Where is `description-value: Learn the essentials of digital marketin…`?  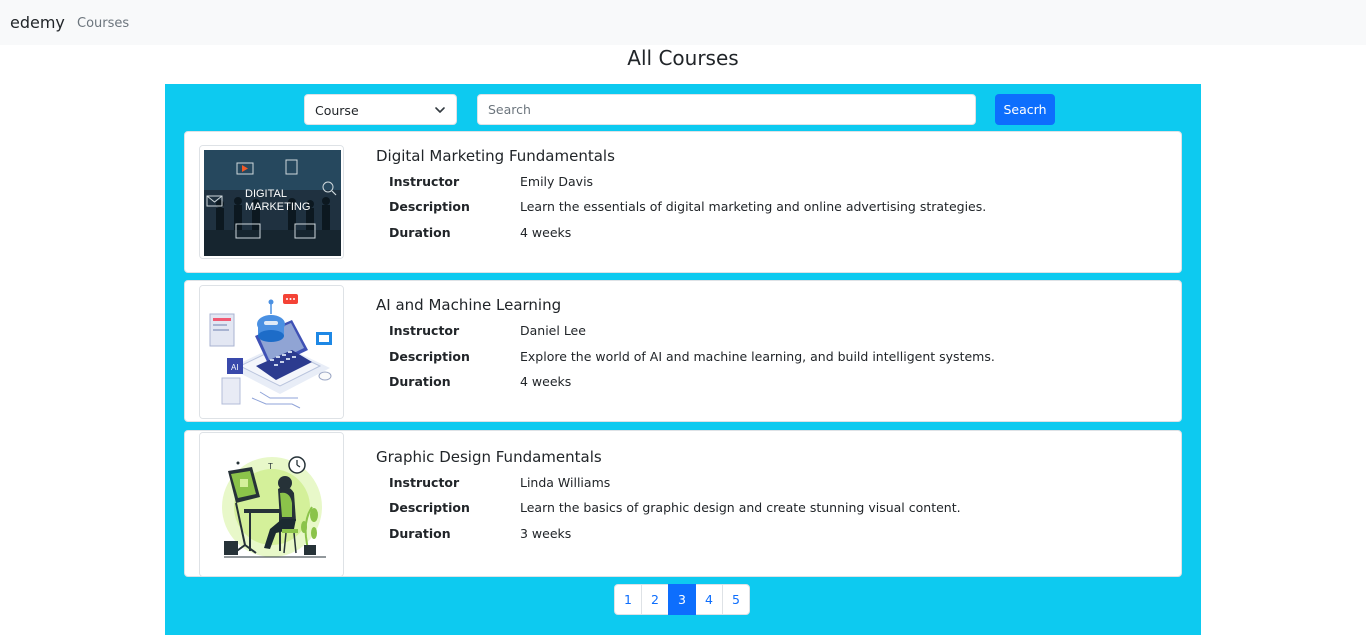
description-value: Learn the essentials of digital marketin… is located at coordinates (753, 206).